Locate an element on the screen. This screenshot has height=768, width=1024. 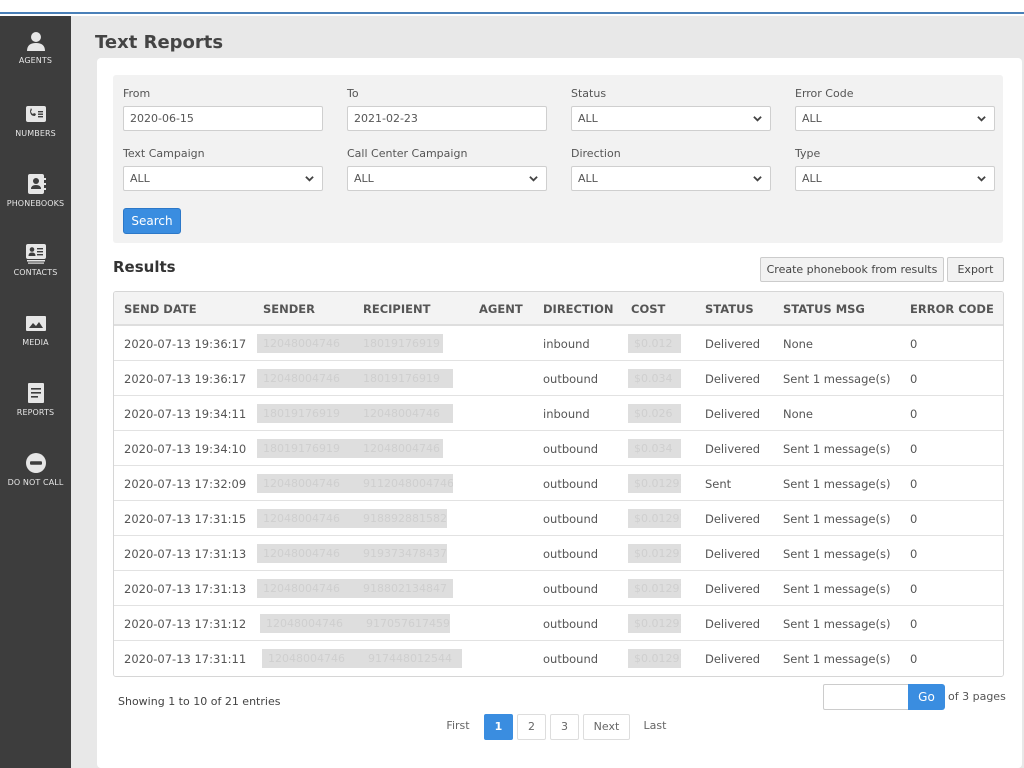
next-page-link: Next is located at coordinates (606, 727).